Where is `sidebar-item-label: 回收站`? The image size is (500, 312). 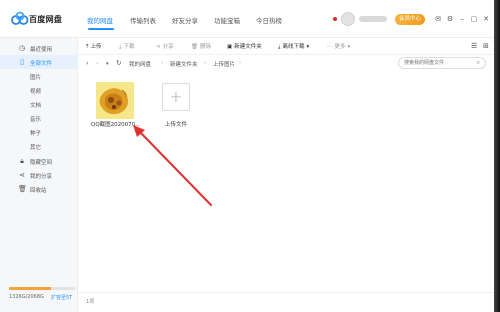
sidebar-item-label: 回收站 is located at coordinates (38, 190).